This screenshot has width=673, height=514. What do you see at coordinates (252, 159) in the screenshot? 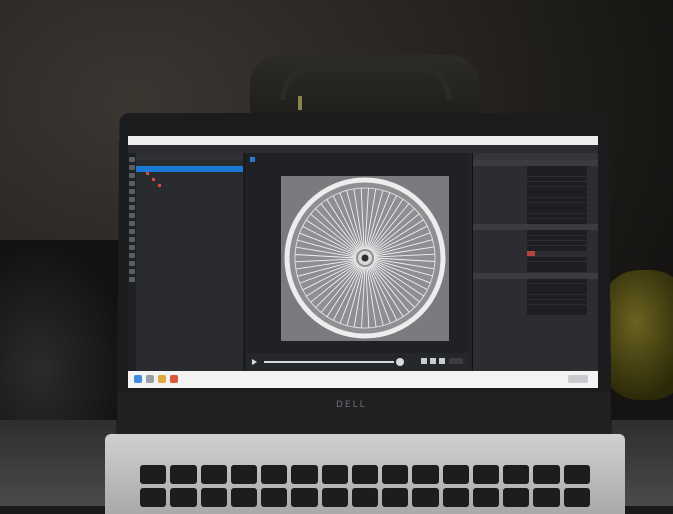
I see `viewport-corner-icon` at bounding box center [252, 159].